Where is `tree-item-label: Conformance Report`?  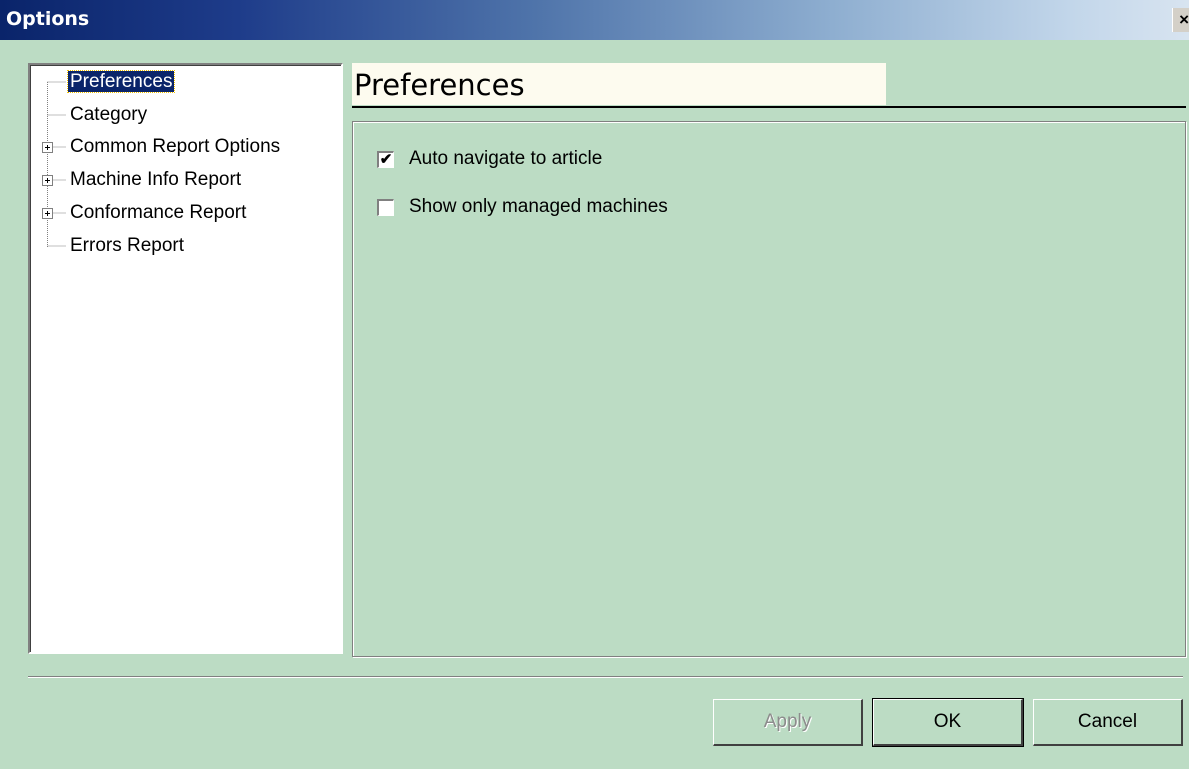
tree-item-label: Conformance Report is located at coordinates (158, 212).